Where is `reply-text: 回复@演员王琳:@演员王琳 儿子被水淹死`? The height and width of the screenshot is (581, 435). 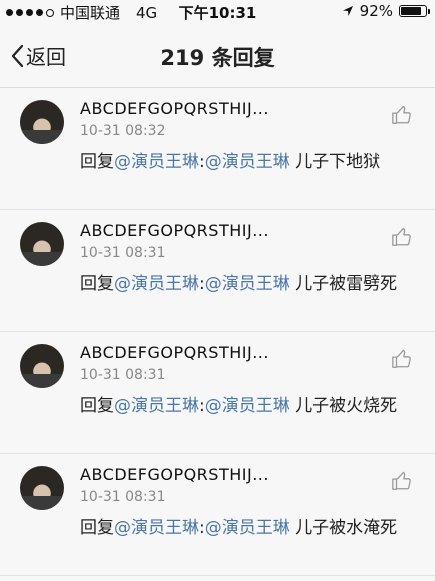 reply-text: 回复@演员王琳:@演员王琳 儿子被水淹死 is located at coordinates (245, 528).